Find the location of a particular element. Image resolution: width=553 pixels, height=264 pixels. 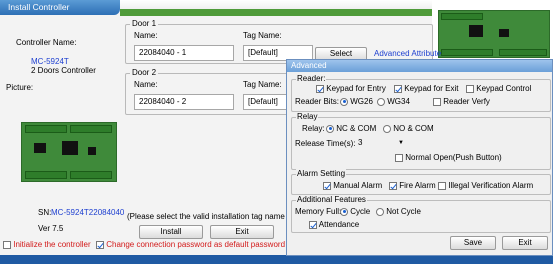

no-com-option: NO & COM is located at coordinates (408, 129).